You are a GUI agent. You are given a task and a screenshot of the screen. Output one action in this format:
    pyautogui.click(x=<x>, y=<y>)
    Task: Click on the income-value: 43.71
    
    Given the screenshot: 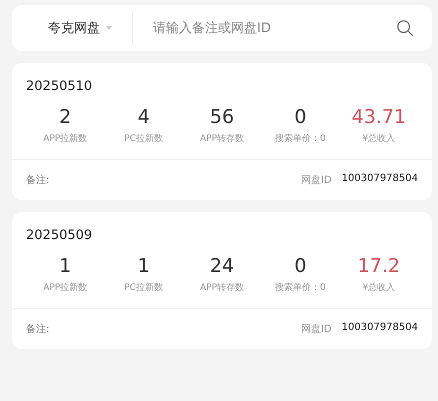 What is the action you would take?
    pyautogui.click(x=379, y=117)
    